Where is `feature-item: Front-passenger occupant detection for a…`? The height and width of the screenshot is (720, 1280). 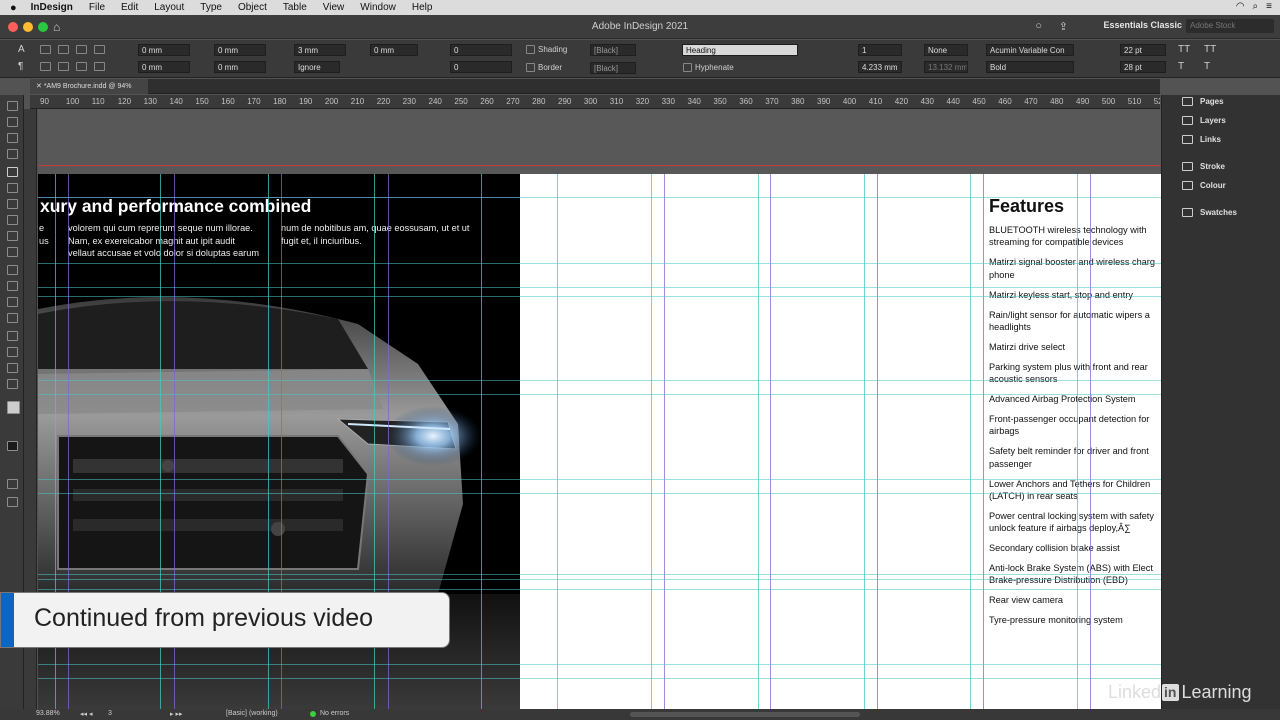 feature-item: Front-passenger occupant detection for a… is located at coordinates (1075, 425).